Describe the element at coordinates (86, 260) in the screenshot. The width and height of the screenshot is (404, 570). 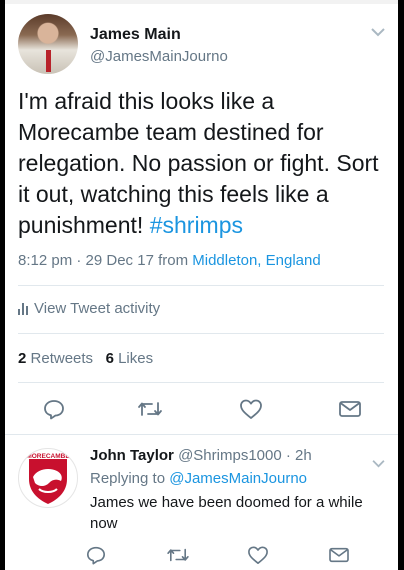
I see `tweet-timestamp: 8:12 pm · 29 Dec 17` at that location.